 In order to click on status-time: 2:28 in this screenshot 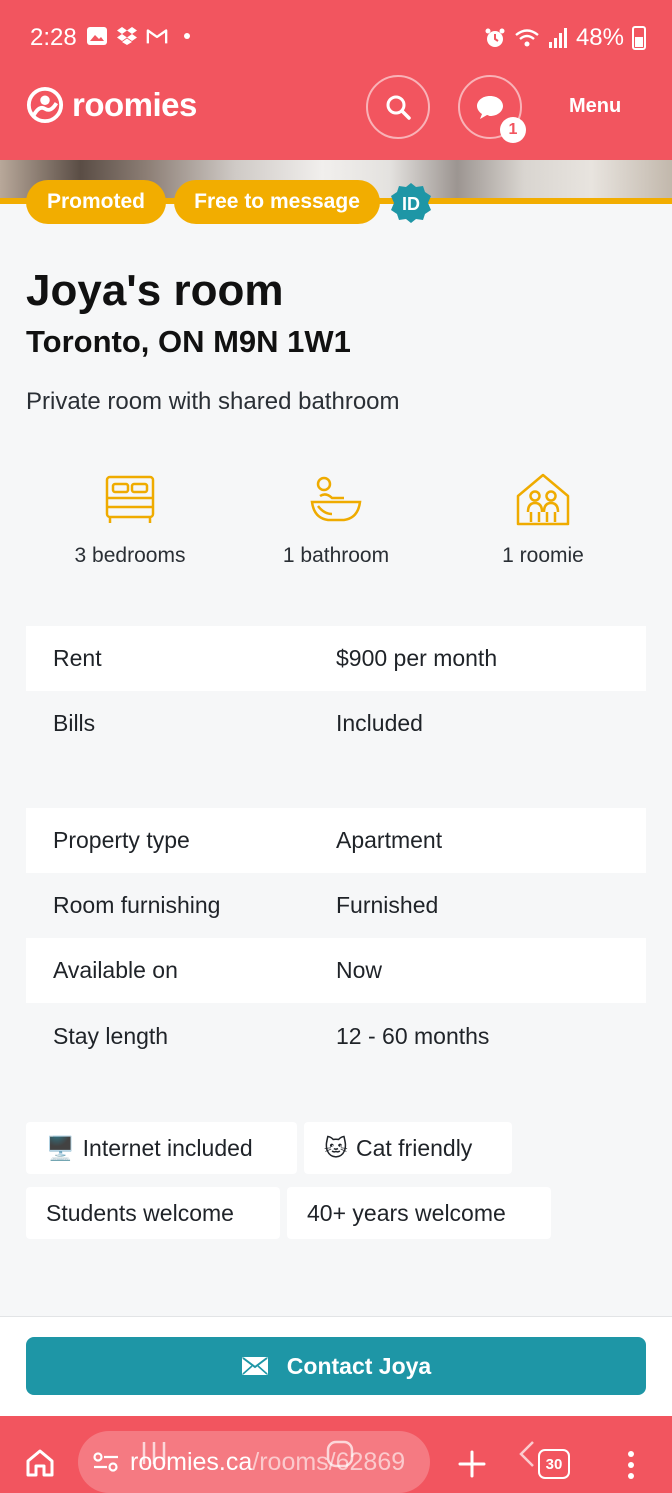, I will do `click(53, 37)`.